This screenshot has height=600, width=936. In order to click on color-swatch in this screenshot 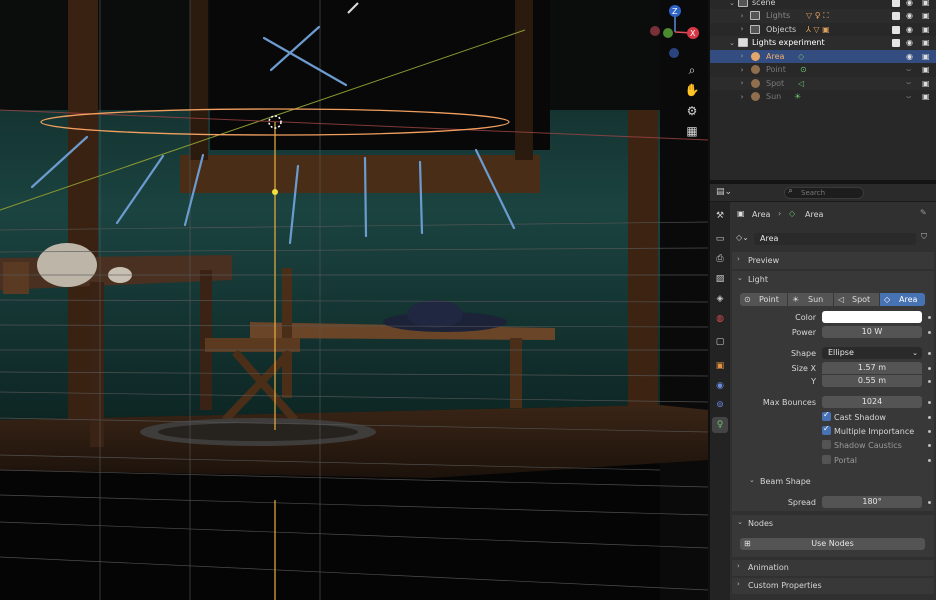, I will do `click(872, 317)`.